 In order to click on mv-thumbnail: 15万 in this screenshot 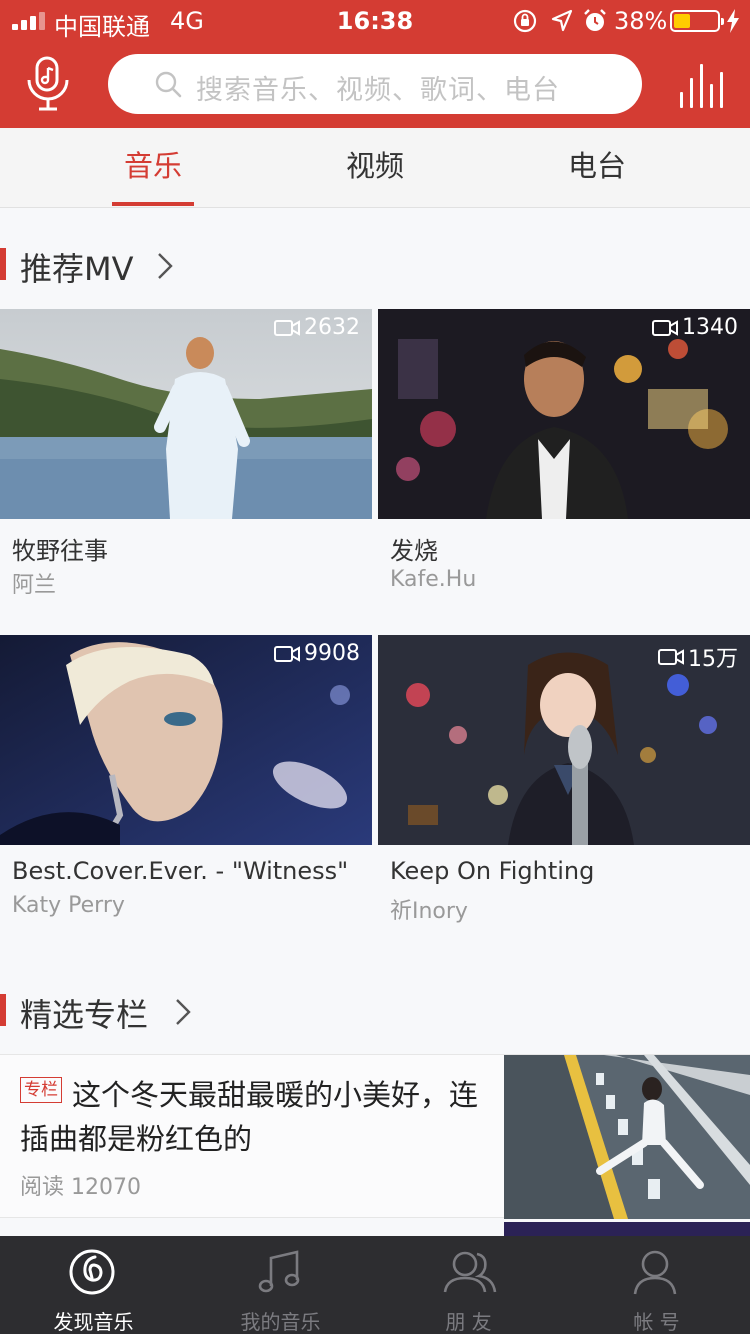, I will do `click(564, 740)`.